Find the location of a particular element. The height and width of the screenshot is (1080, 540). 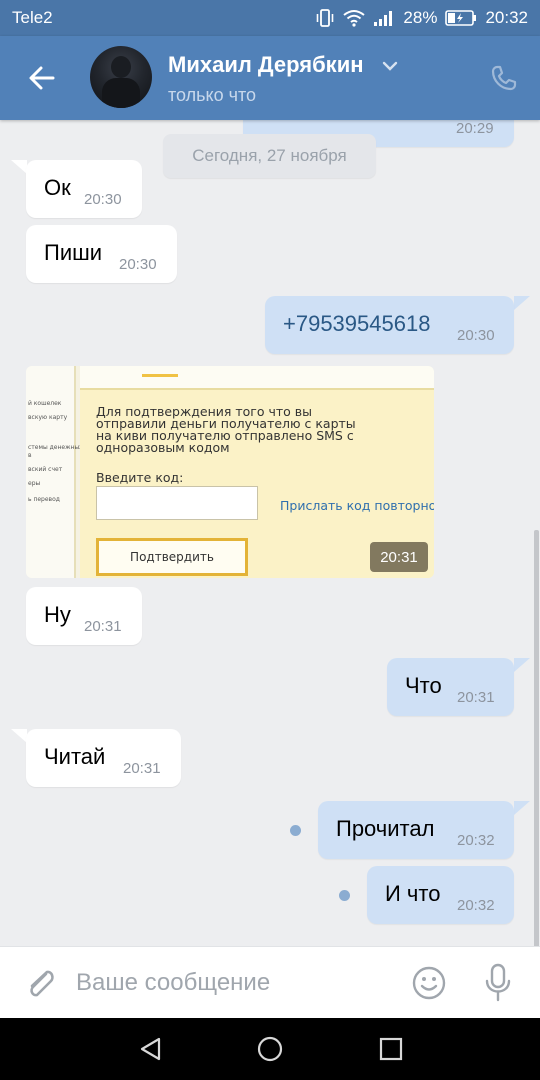

call-button is located at coordinates (504, 80).